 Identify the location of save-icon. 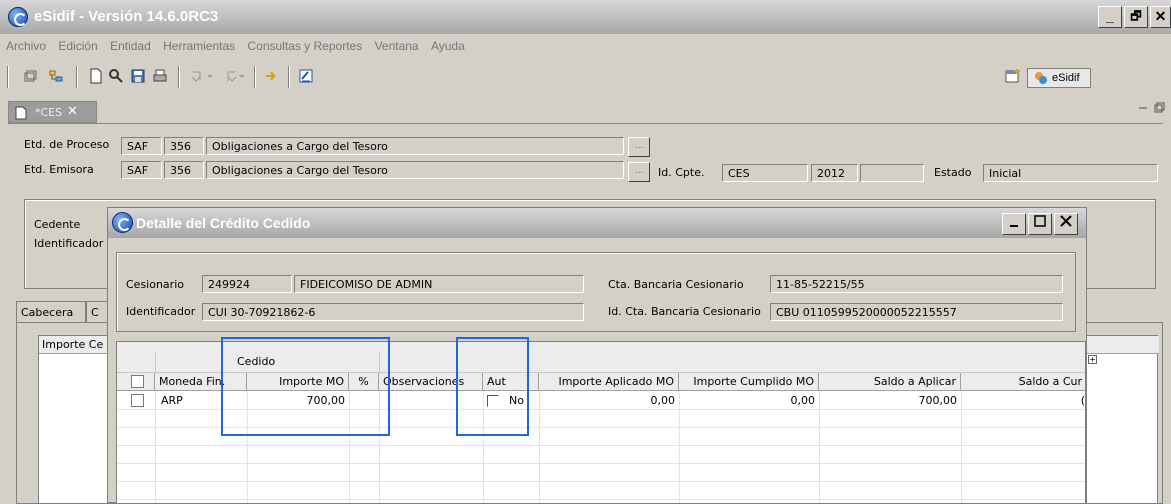
(138, 76).